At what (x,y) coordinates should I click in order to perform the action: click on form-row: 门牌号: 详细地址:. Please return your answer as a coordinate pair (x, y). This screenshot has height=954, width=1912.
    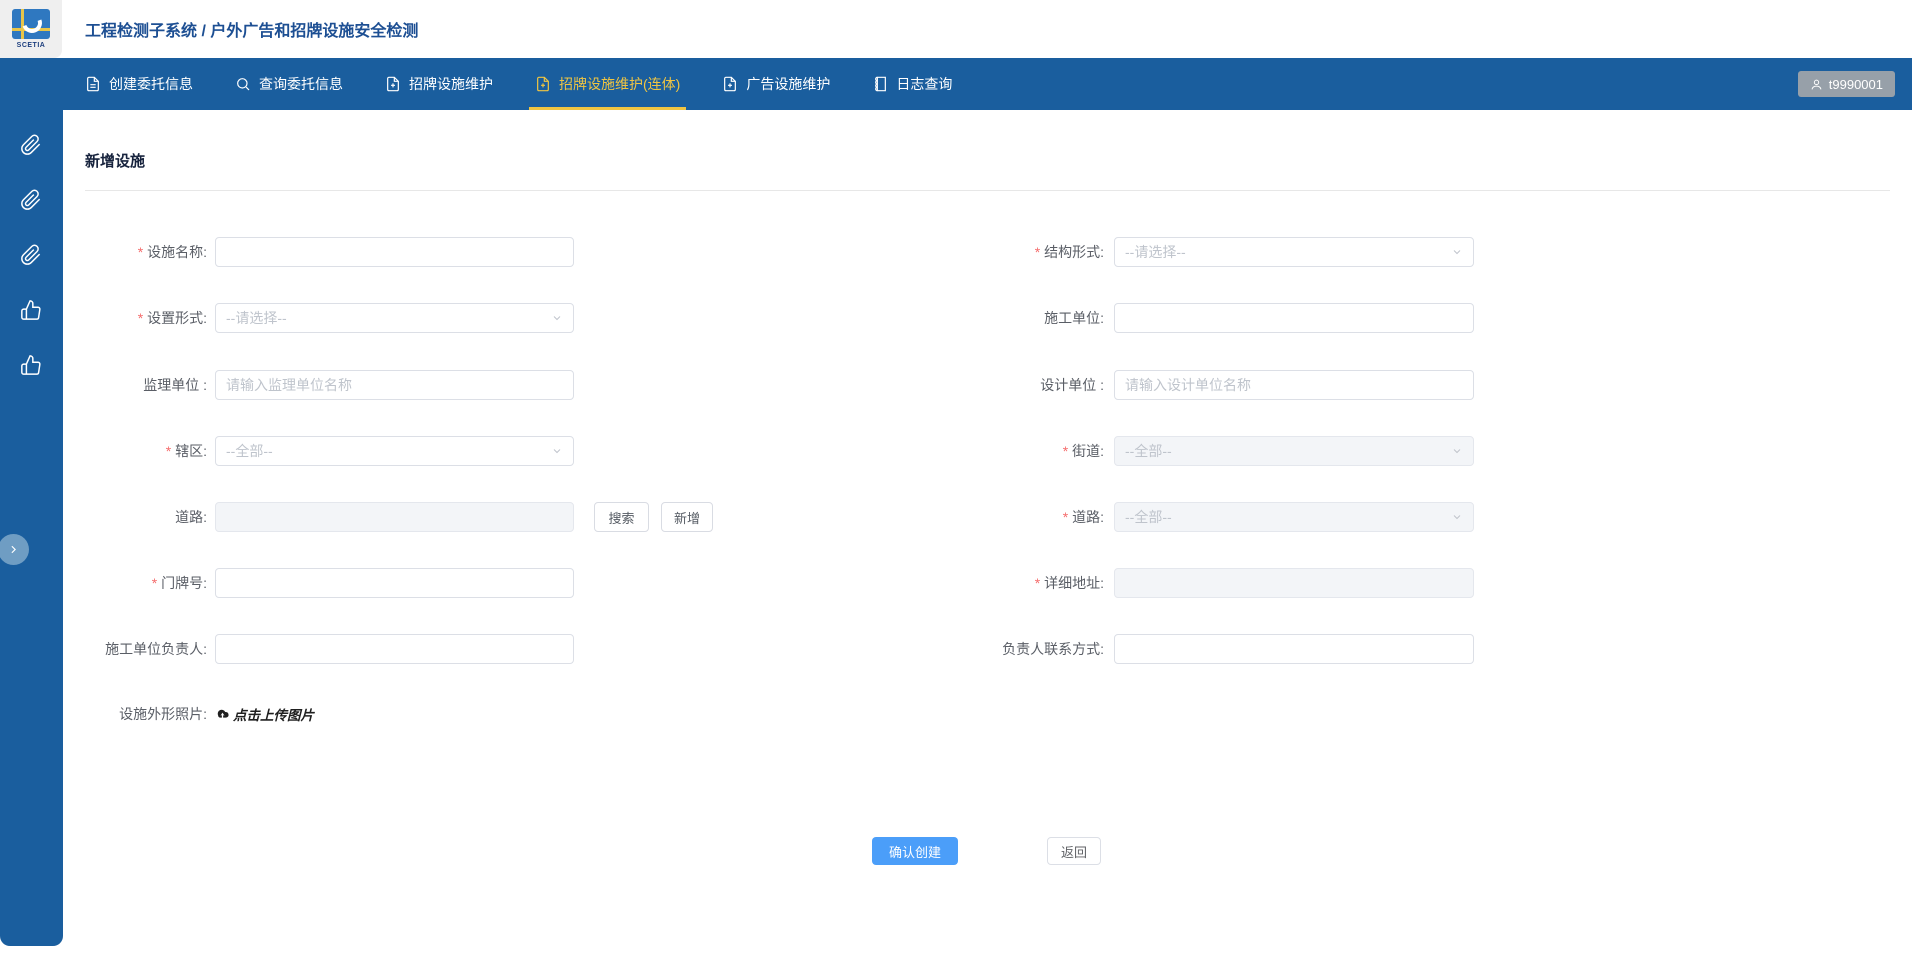
    Looking at the image, I should click on (987, 583).